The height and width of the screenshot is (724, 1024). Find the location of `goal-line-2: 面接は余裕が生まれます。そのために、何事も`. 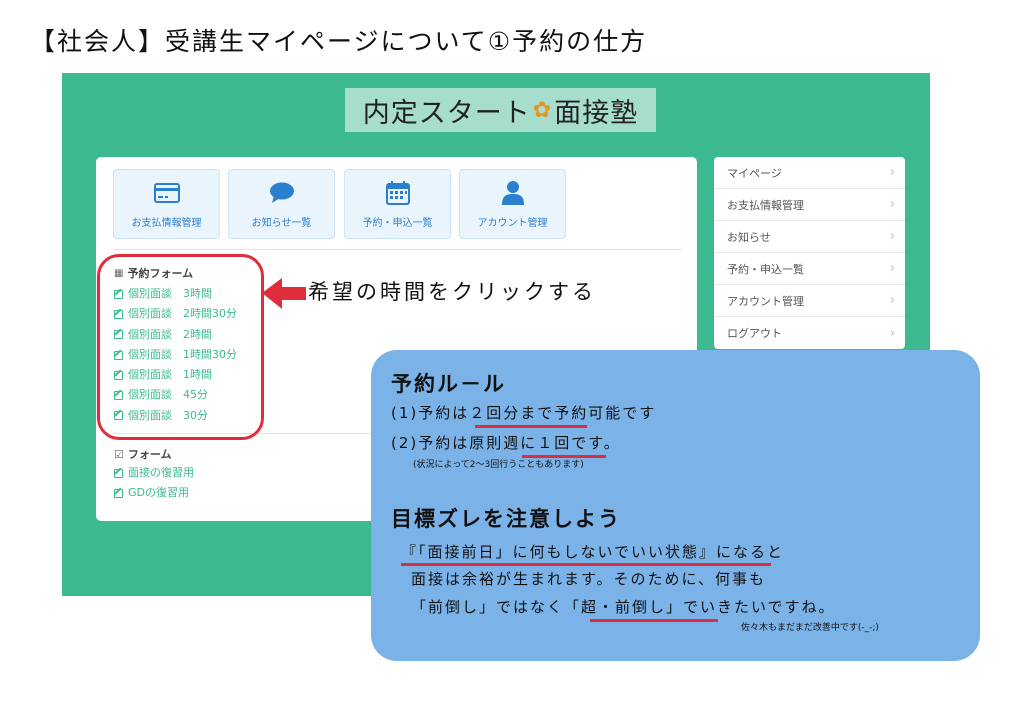

goal-line-2: 面接は余裕が生まれます。そのために、何事も is located at coordinates (589, 579).